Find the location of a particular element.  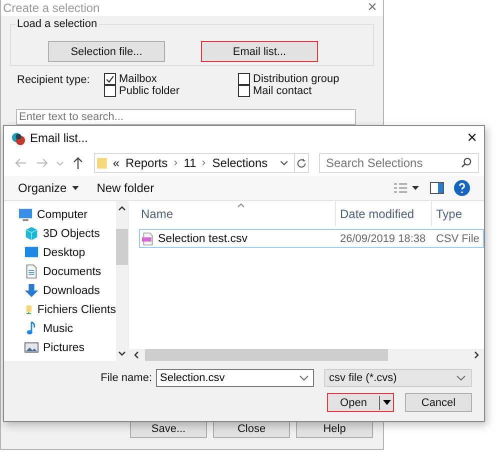

scroll-up-icon is located at coordinates (122, 208).